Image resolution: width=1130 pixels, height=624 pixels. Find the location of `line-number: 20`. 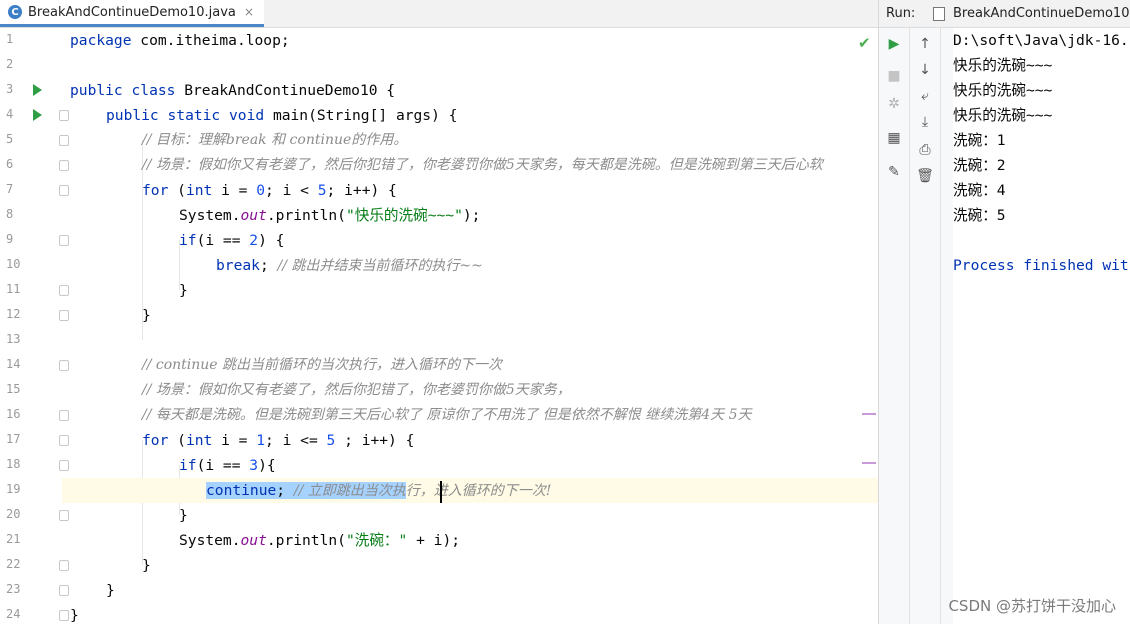

line-number: 20 is located at coordinates (13, 514).